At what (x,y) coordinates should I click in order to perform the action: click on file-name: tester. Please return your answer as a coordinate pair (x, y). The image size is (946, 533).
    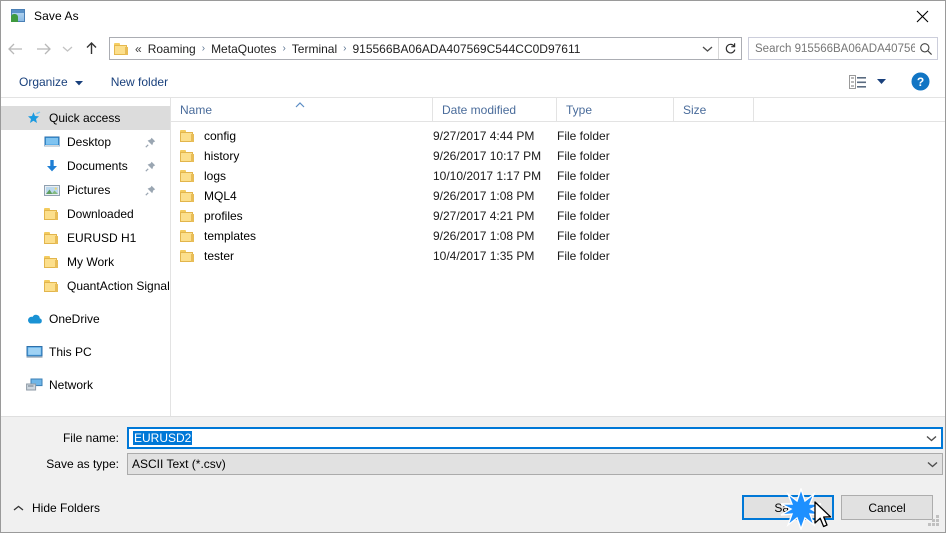
    Looking at the image, I should click on (219, 256).